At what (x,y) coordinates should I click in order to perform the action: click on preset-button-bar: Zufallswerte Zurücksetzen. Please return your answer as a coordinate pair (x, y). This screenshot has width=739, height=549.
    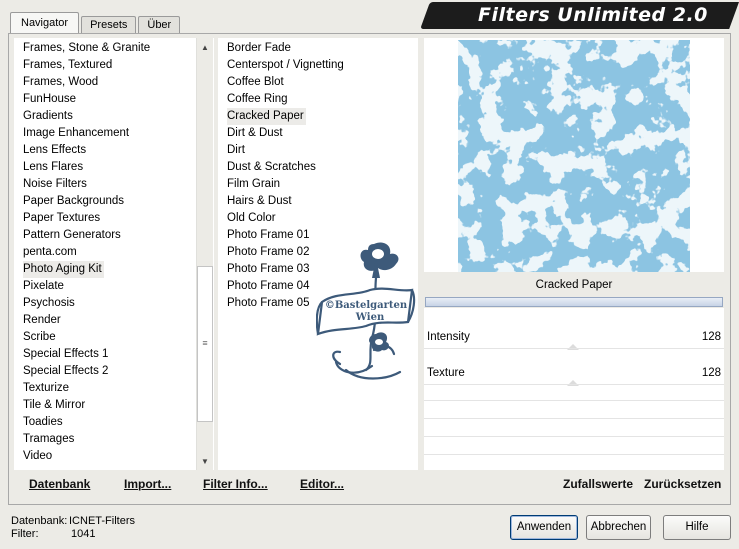
    Looking at the image, I should click on (574, 485).